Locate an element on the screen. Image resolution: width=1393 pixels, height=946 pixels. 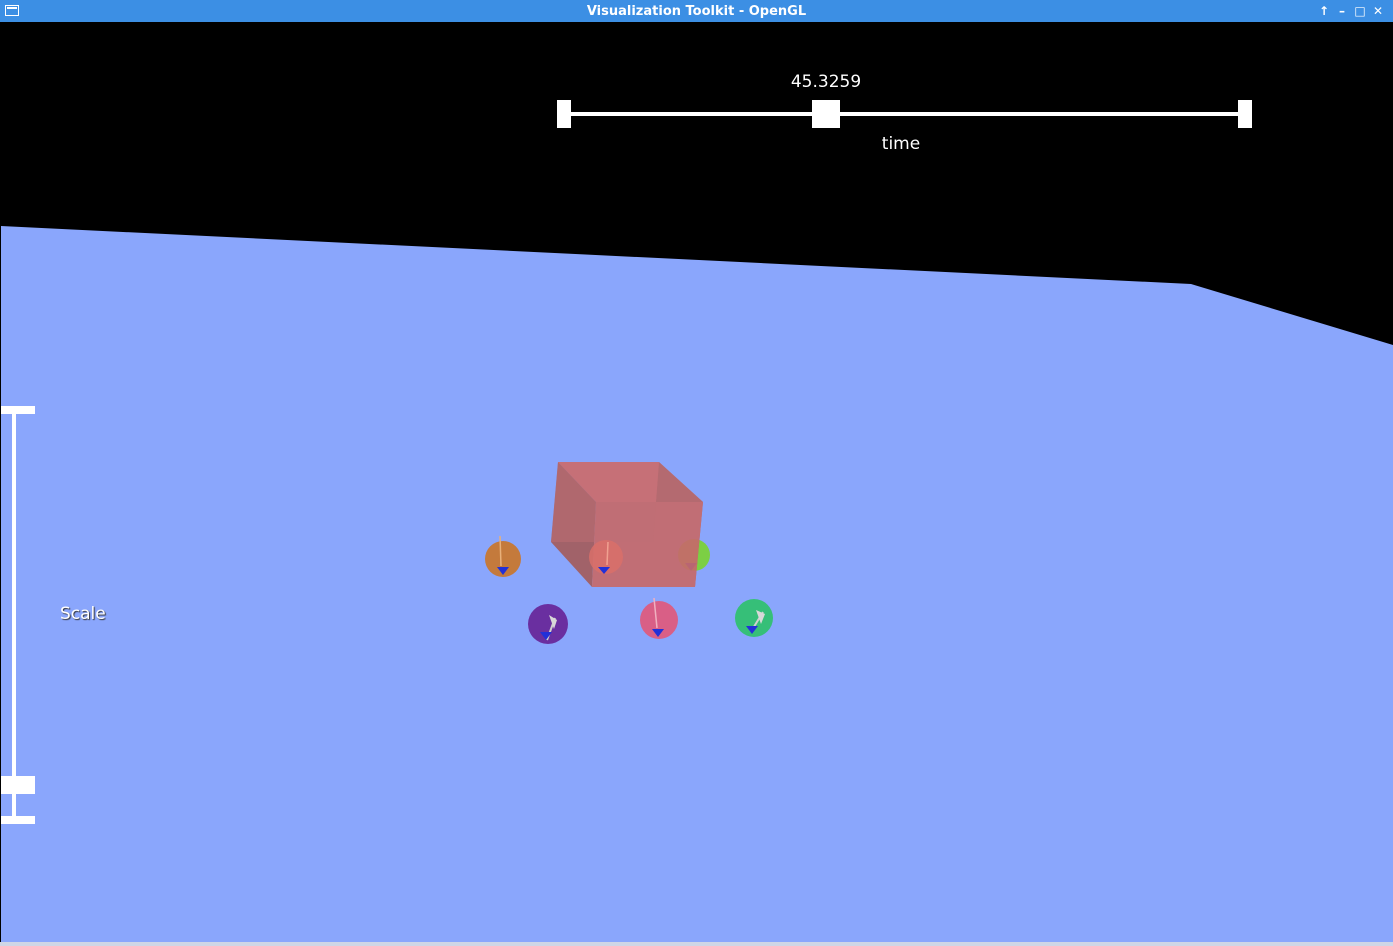
window-titlebar: Visualization Toolkit - OpenGL ↑ – □ ✕ is located at coordinates (696, 11).